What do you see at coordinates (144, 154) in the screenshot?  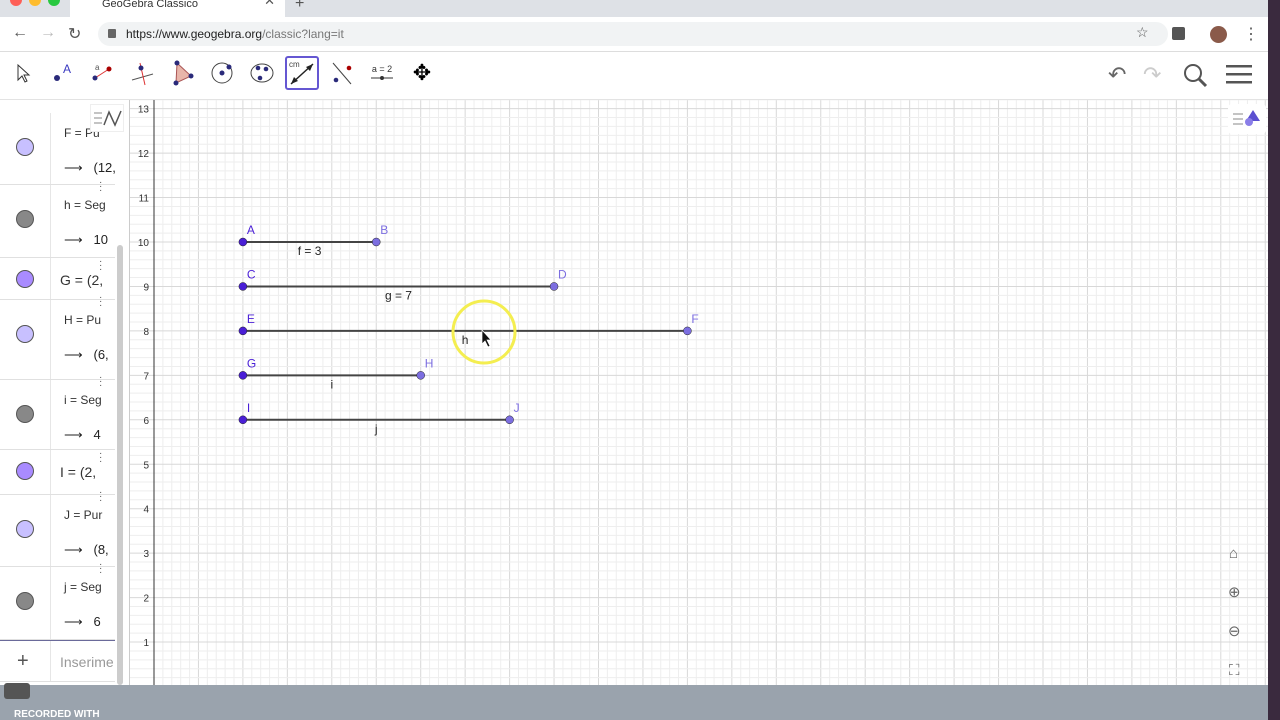 I see `y-tick-label: 12` at bounding box center [144, 154].